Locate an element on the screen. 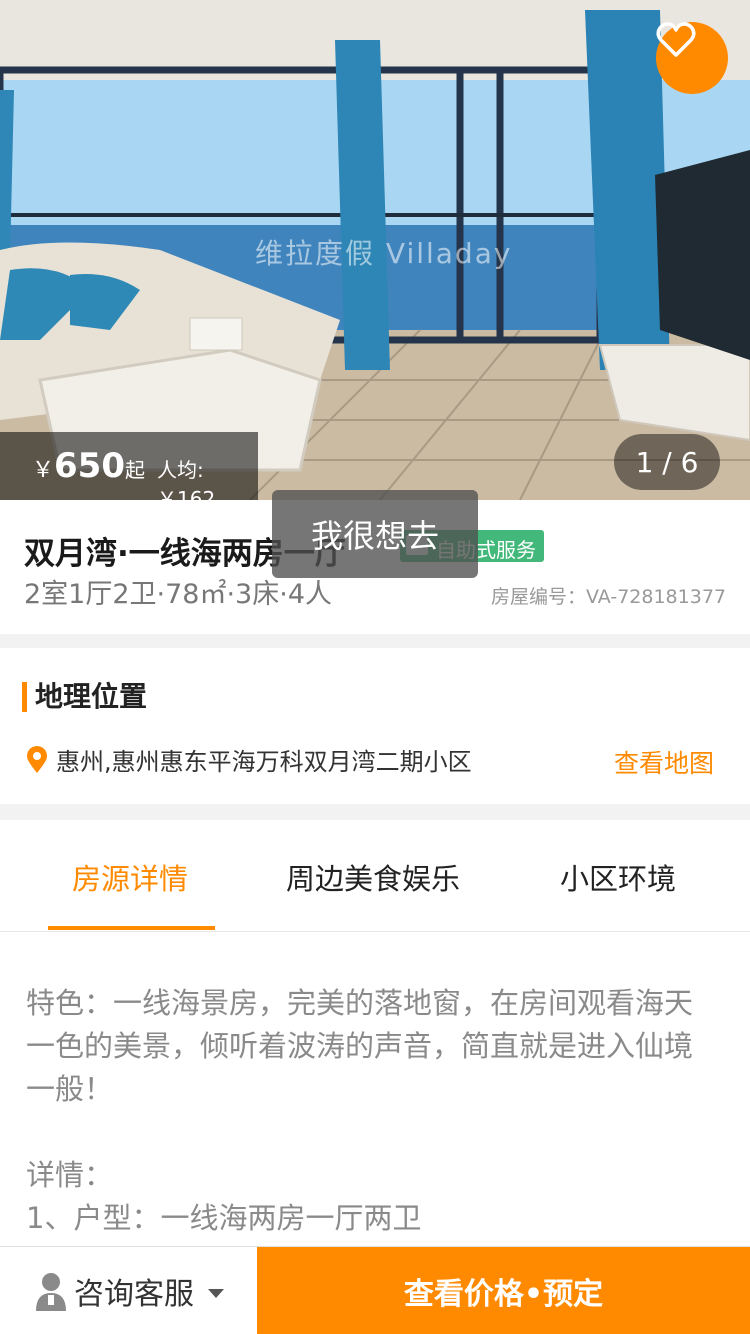  location-title: 地理位置 is located at coordinates (84, 697).